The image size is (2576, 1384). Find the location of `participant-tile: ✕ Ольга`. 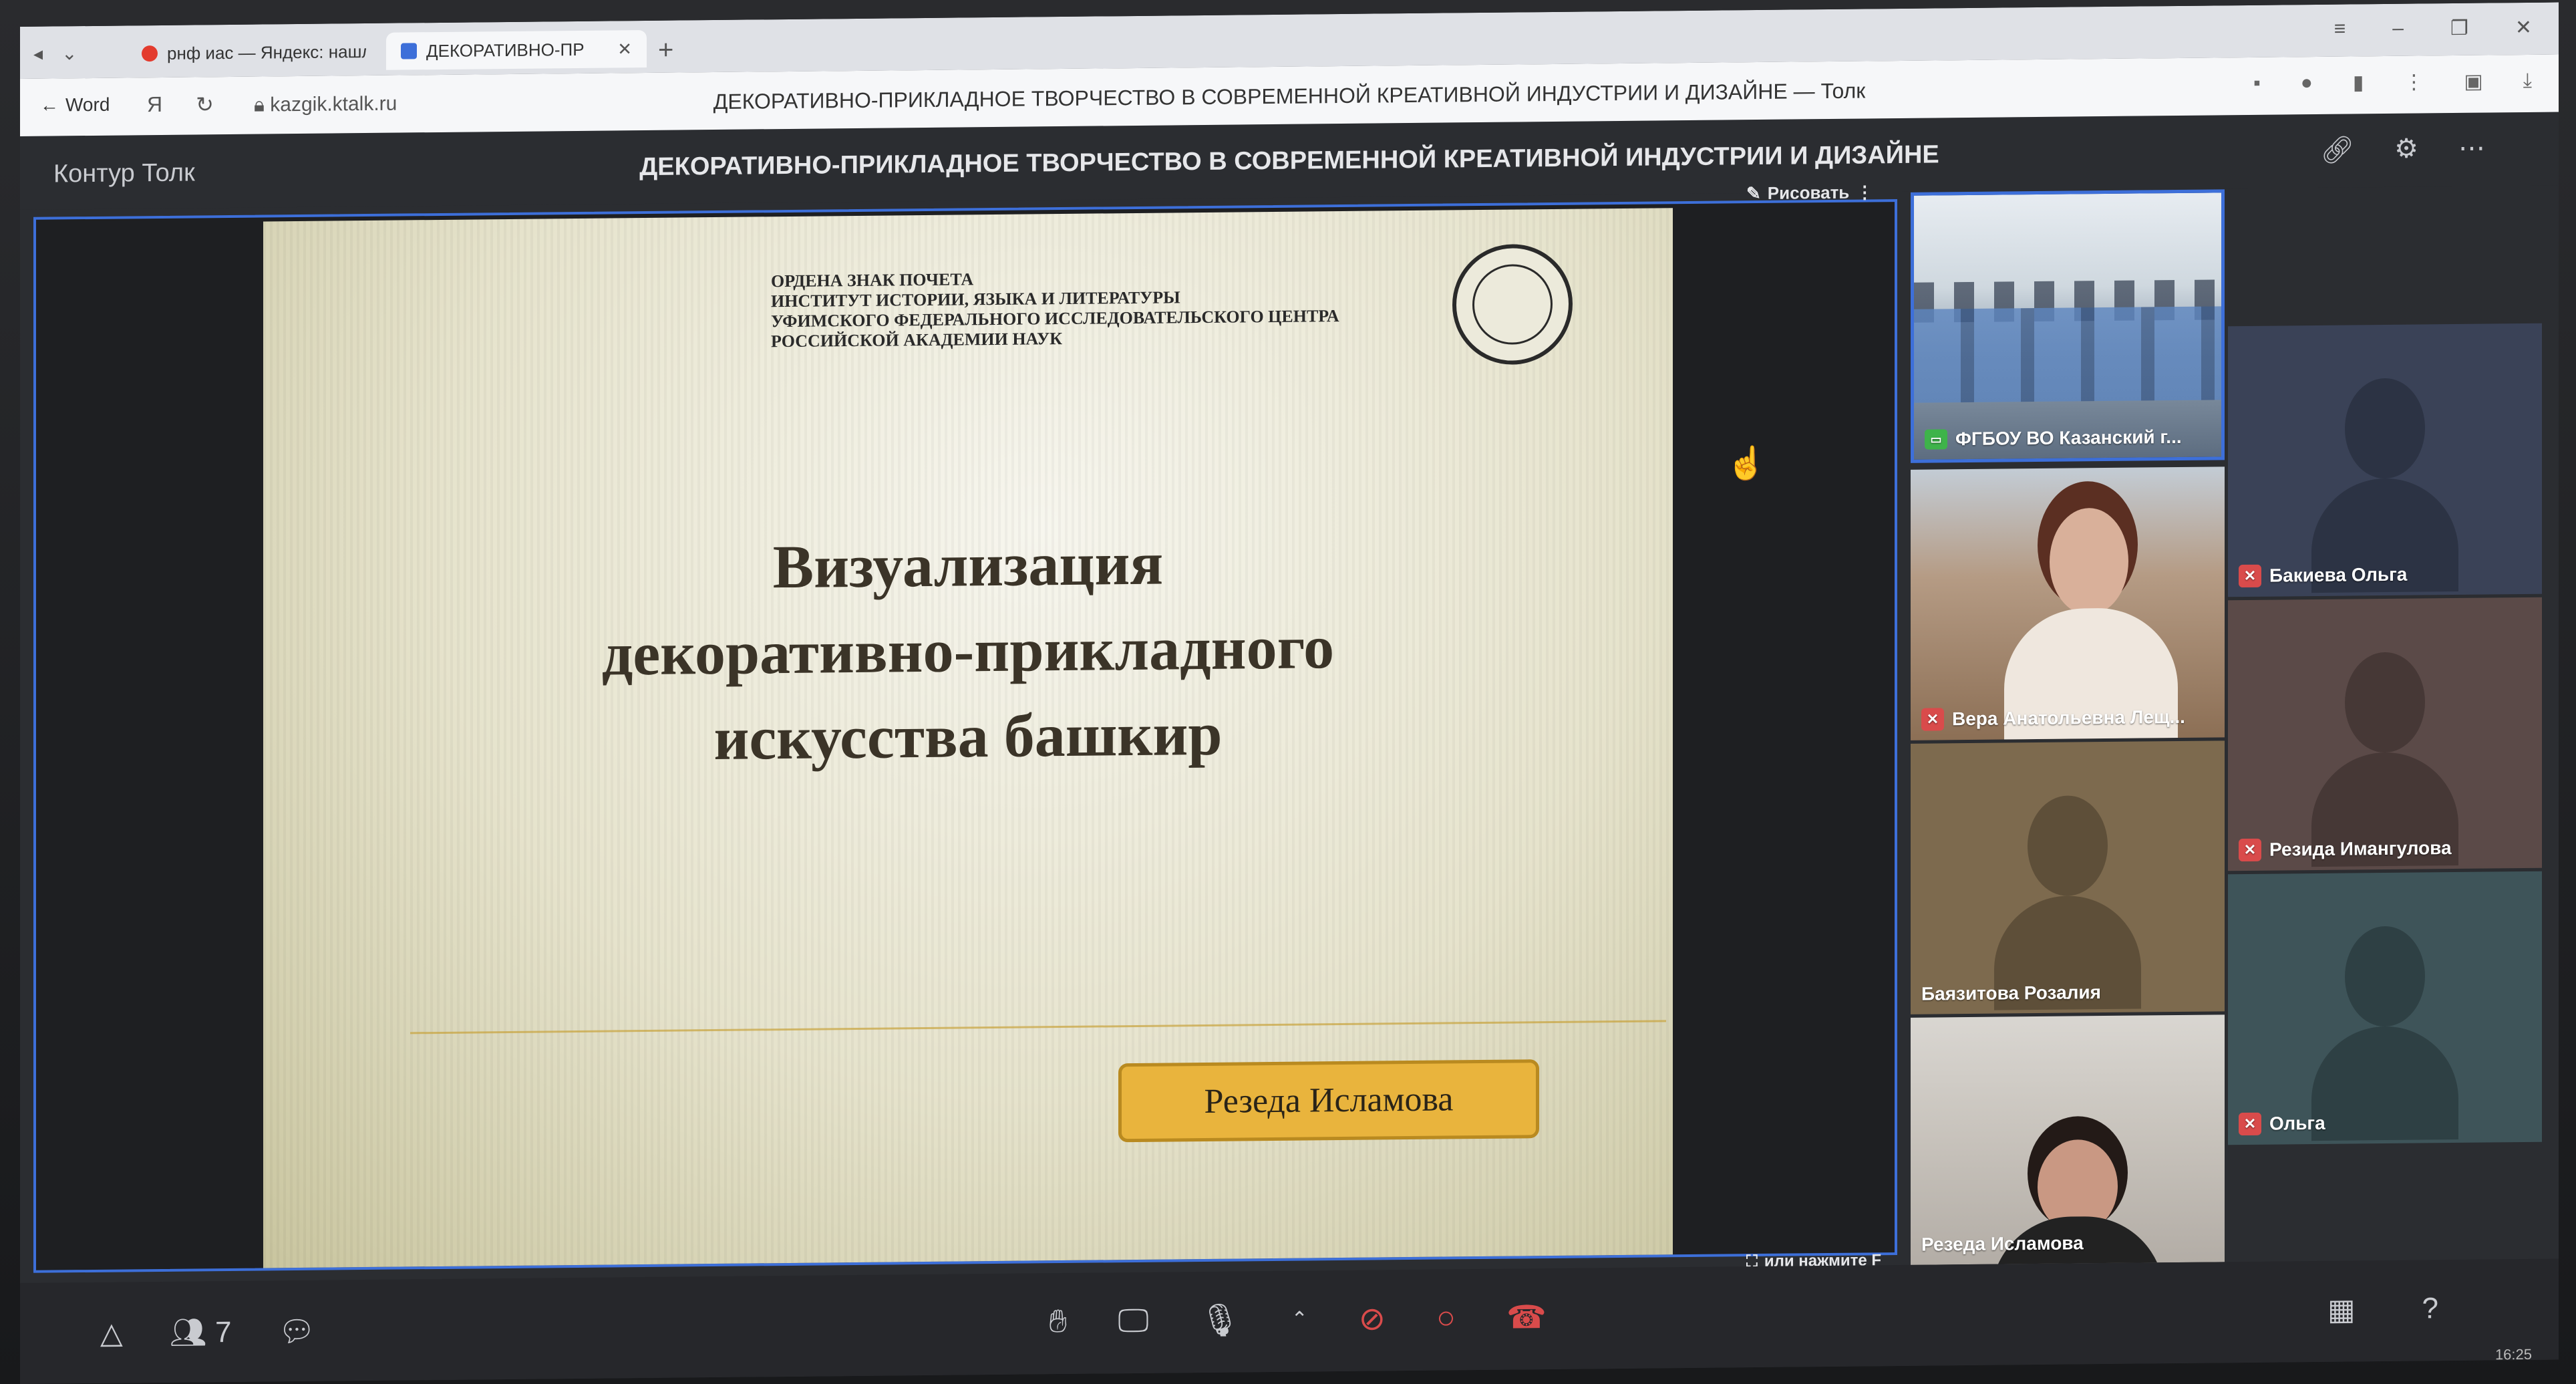

participant-tile: ✕ Ольга is located at coordinates (2385, 1008).